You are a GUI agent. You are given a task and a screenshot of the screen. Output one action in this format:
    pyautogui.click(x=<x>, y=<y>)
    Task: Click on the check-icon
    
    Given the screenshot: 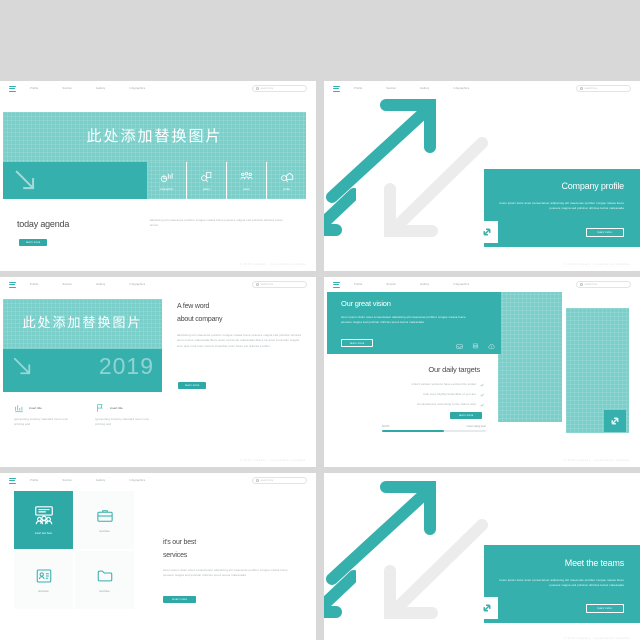 What is the action you would take?
    pyautogui.click(x=482, y=385)
    